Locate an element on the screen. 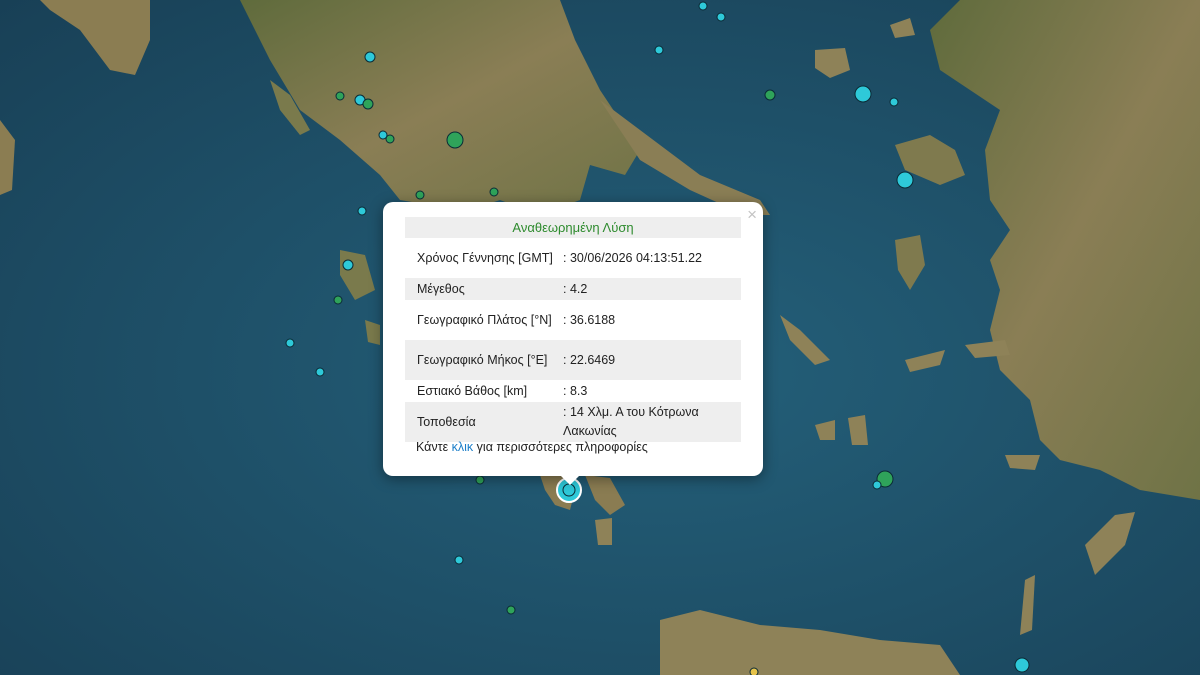  table-row: Γεωγραφικό Πλάτος [°N] : 36.6188 is located at coordinates (573, 320).